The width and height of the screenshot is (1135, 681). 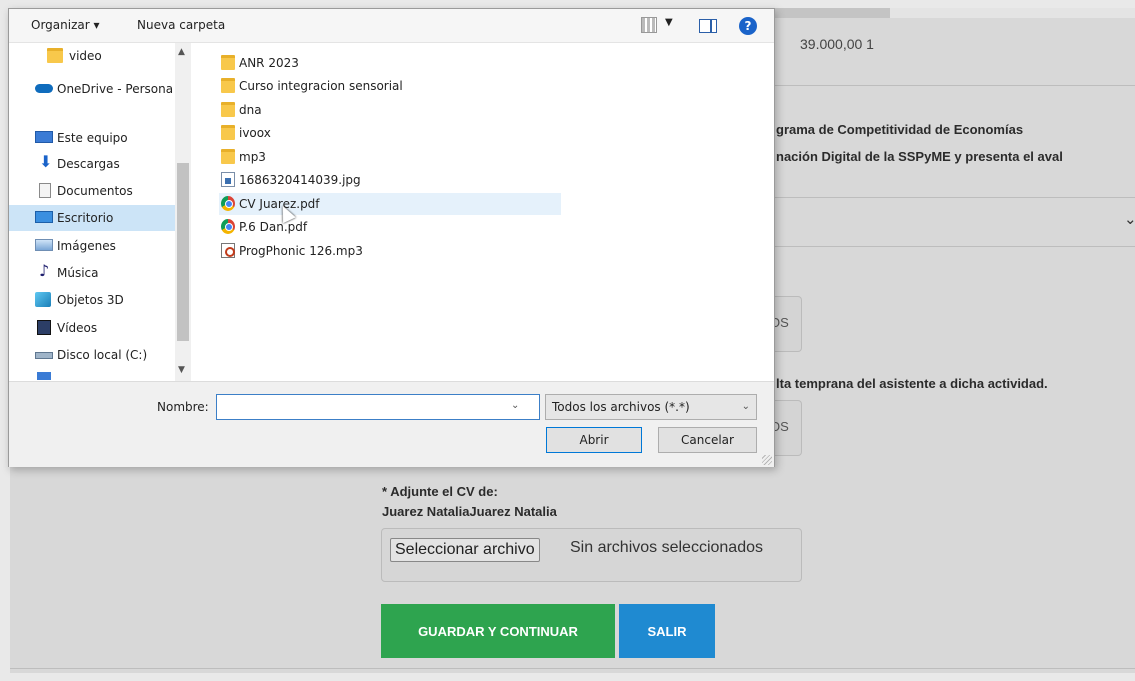 I want to click on file-item: ivoox, so click(x=390, y=133).